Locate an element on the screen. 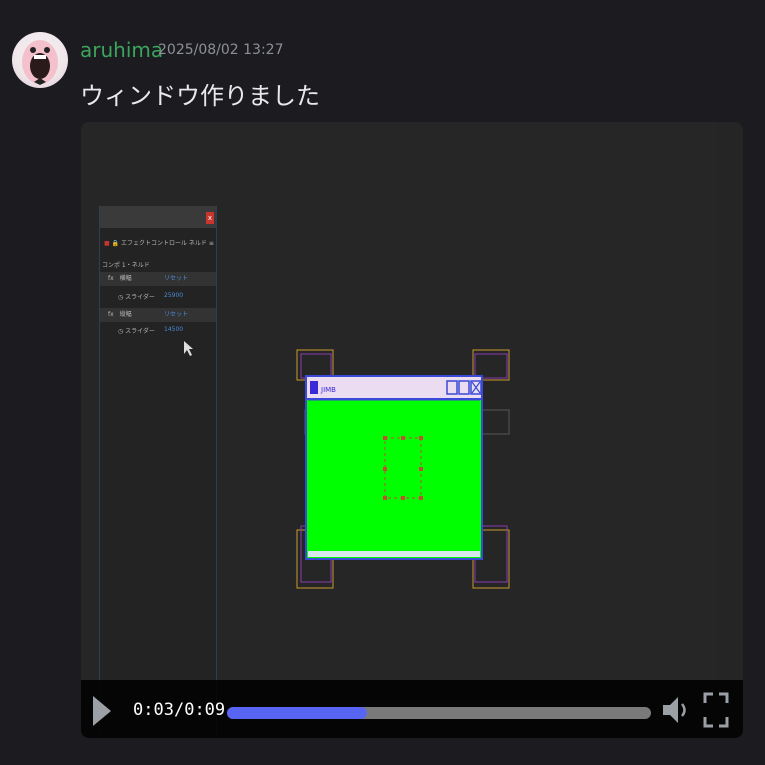 This screenshot has width=765, height=765. duration: 0:09 is located at coordinates (205, 710).